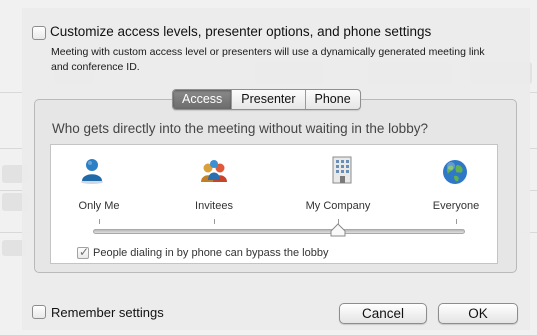  I want to click on customize-checkbox, so click(39, 33).